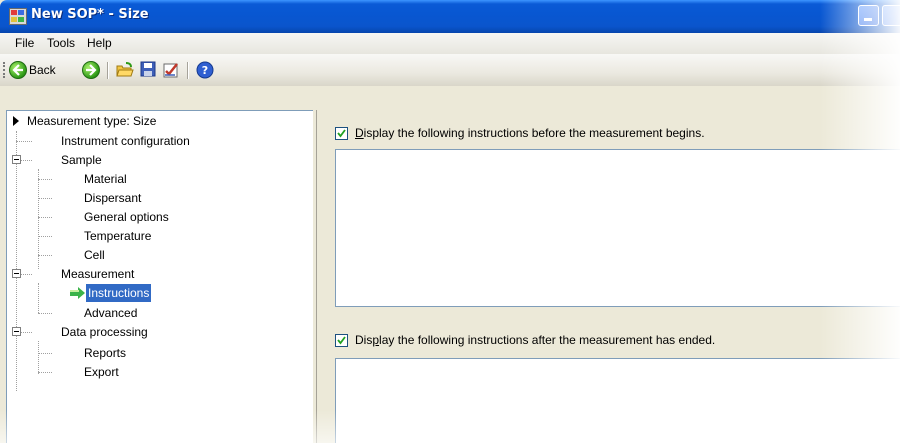 Image resolution: width=900 pixels, height=443 pixels. I want to click on current-arrow-icon, so click(16, 121).